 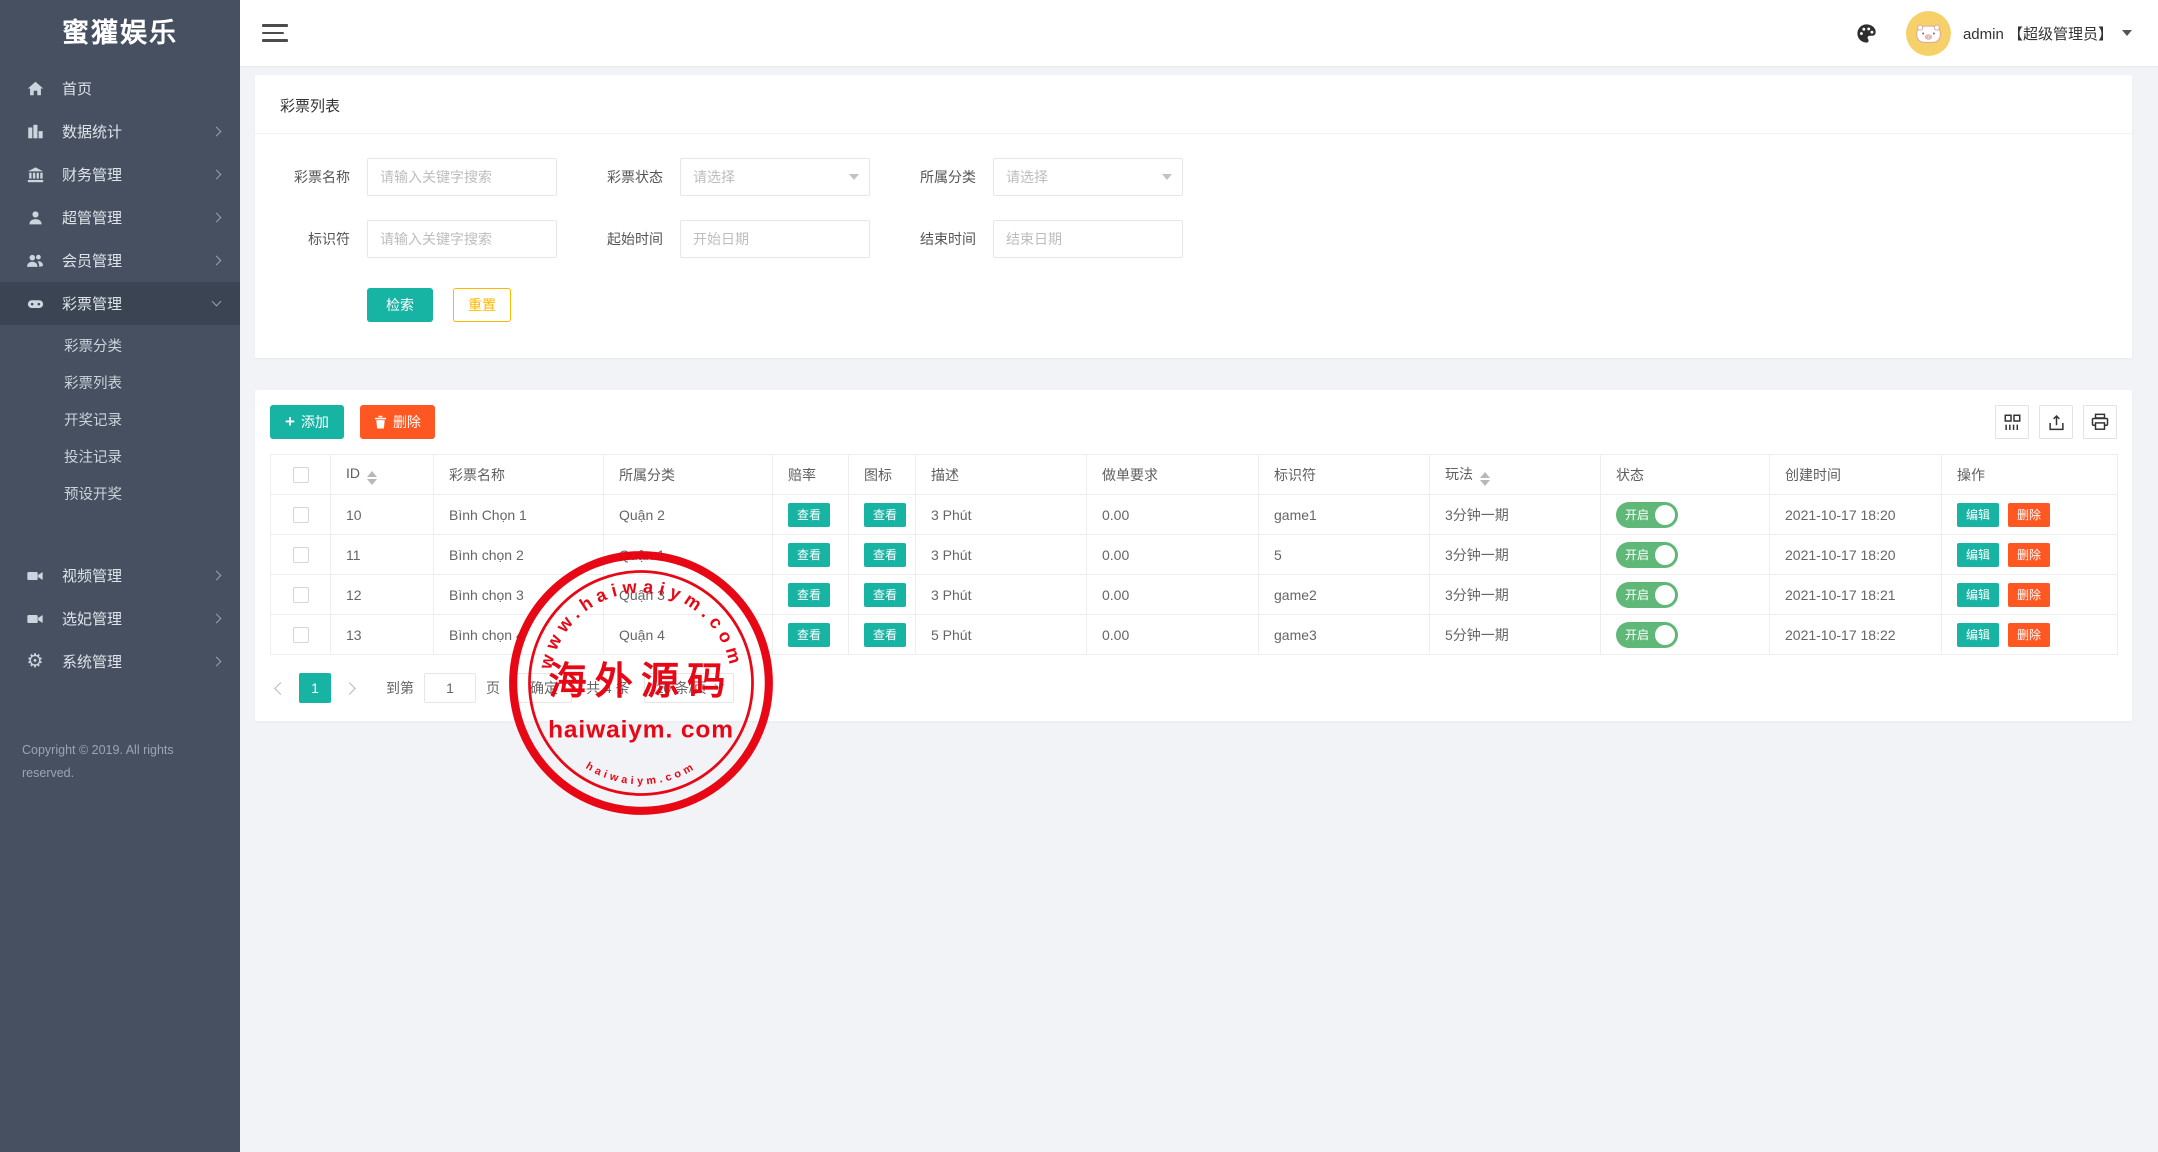 What do you see at coordinates (280, 688) in the screenshot?
I see `prev-page-button` at bounding box center [280, 688].